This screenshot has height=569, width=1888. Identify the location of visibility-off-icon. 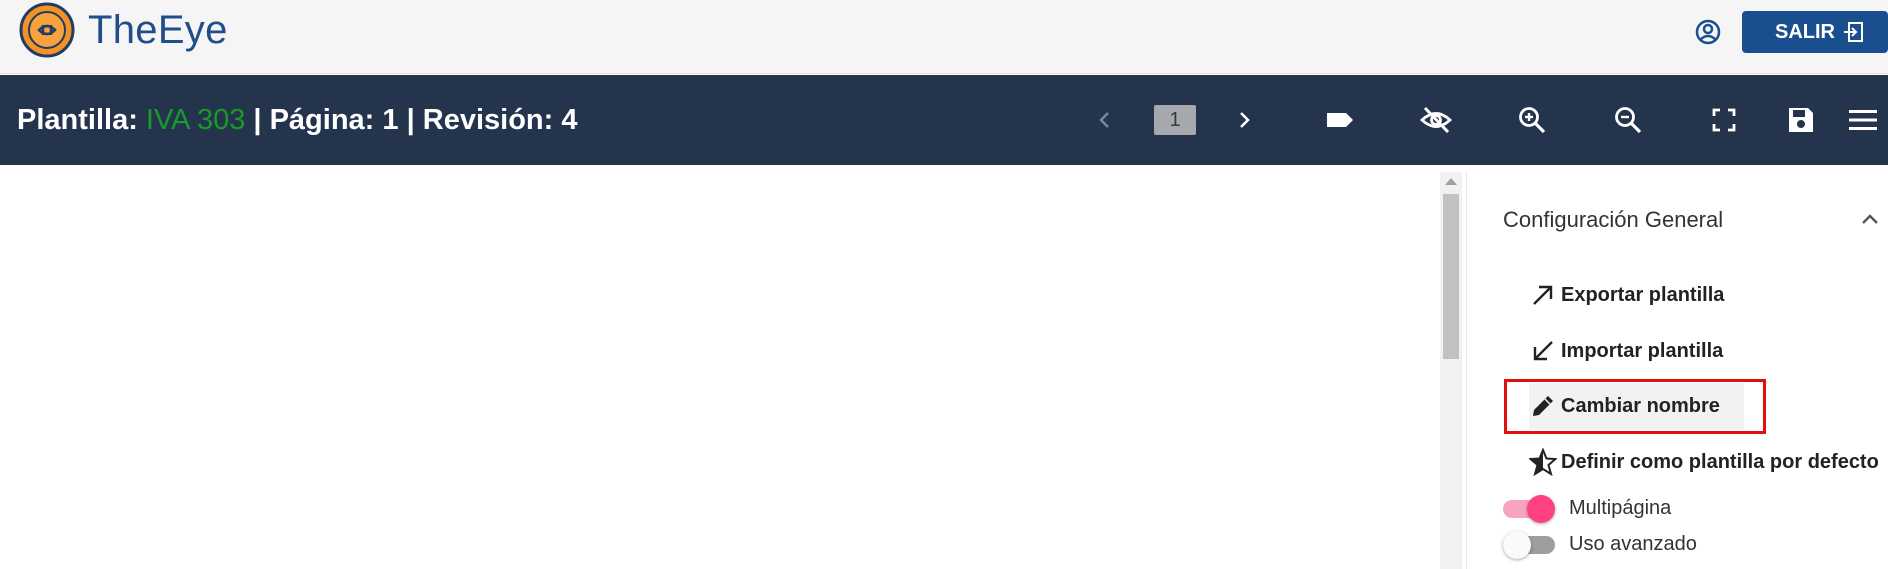
(1436, 120).